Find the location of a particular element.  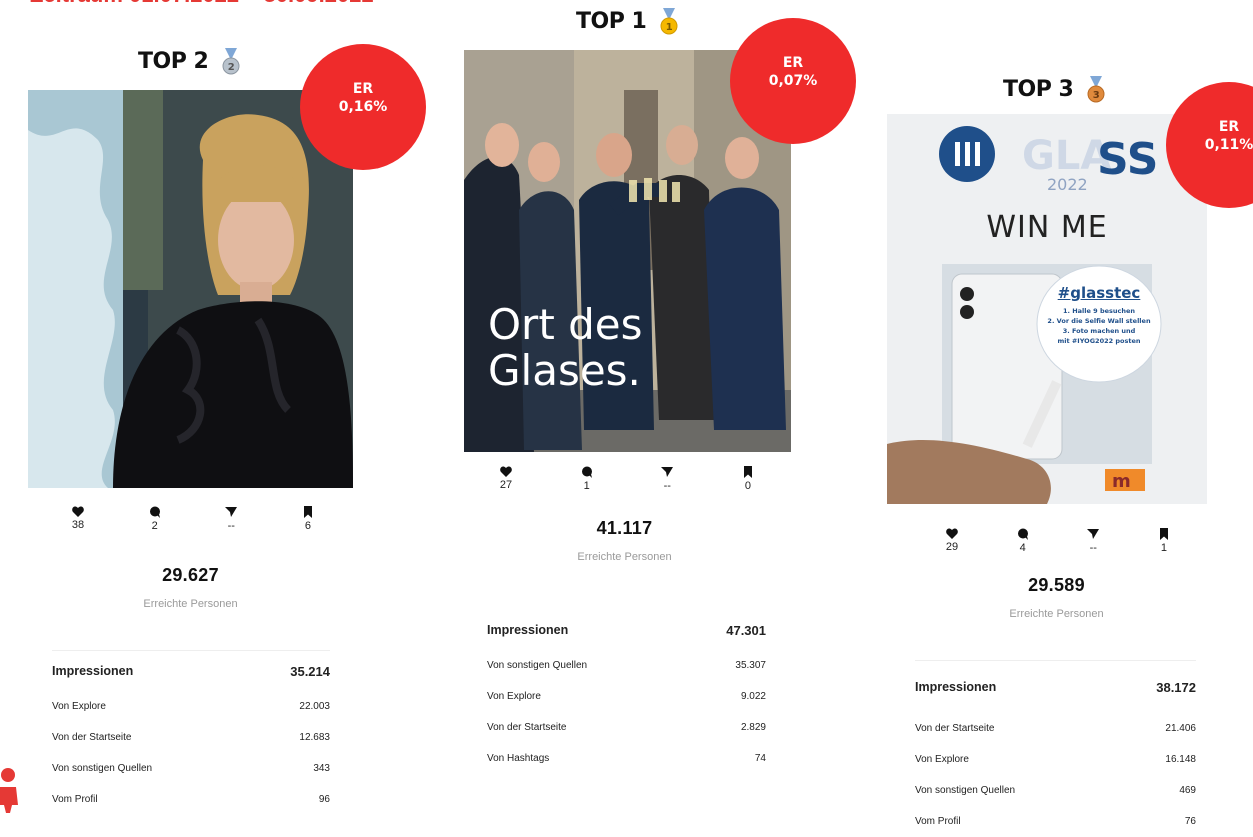

source-row: Von sonstigen Quellen 343 is located at coordinates (191, 768).